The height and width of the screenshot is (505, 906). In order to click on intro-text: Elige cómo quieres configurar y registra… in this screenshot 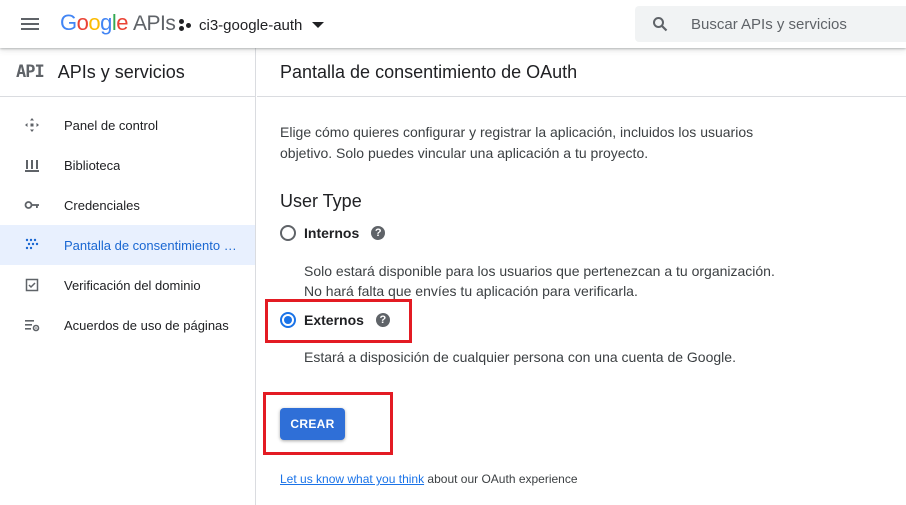, I will do `click(517, 142)`.